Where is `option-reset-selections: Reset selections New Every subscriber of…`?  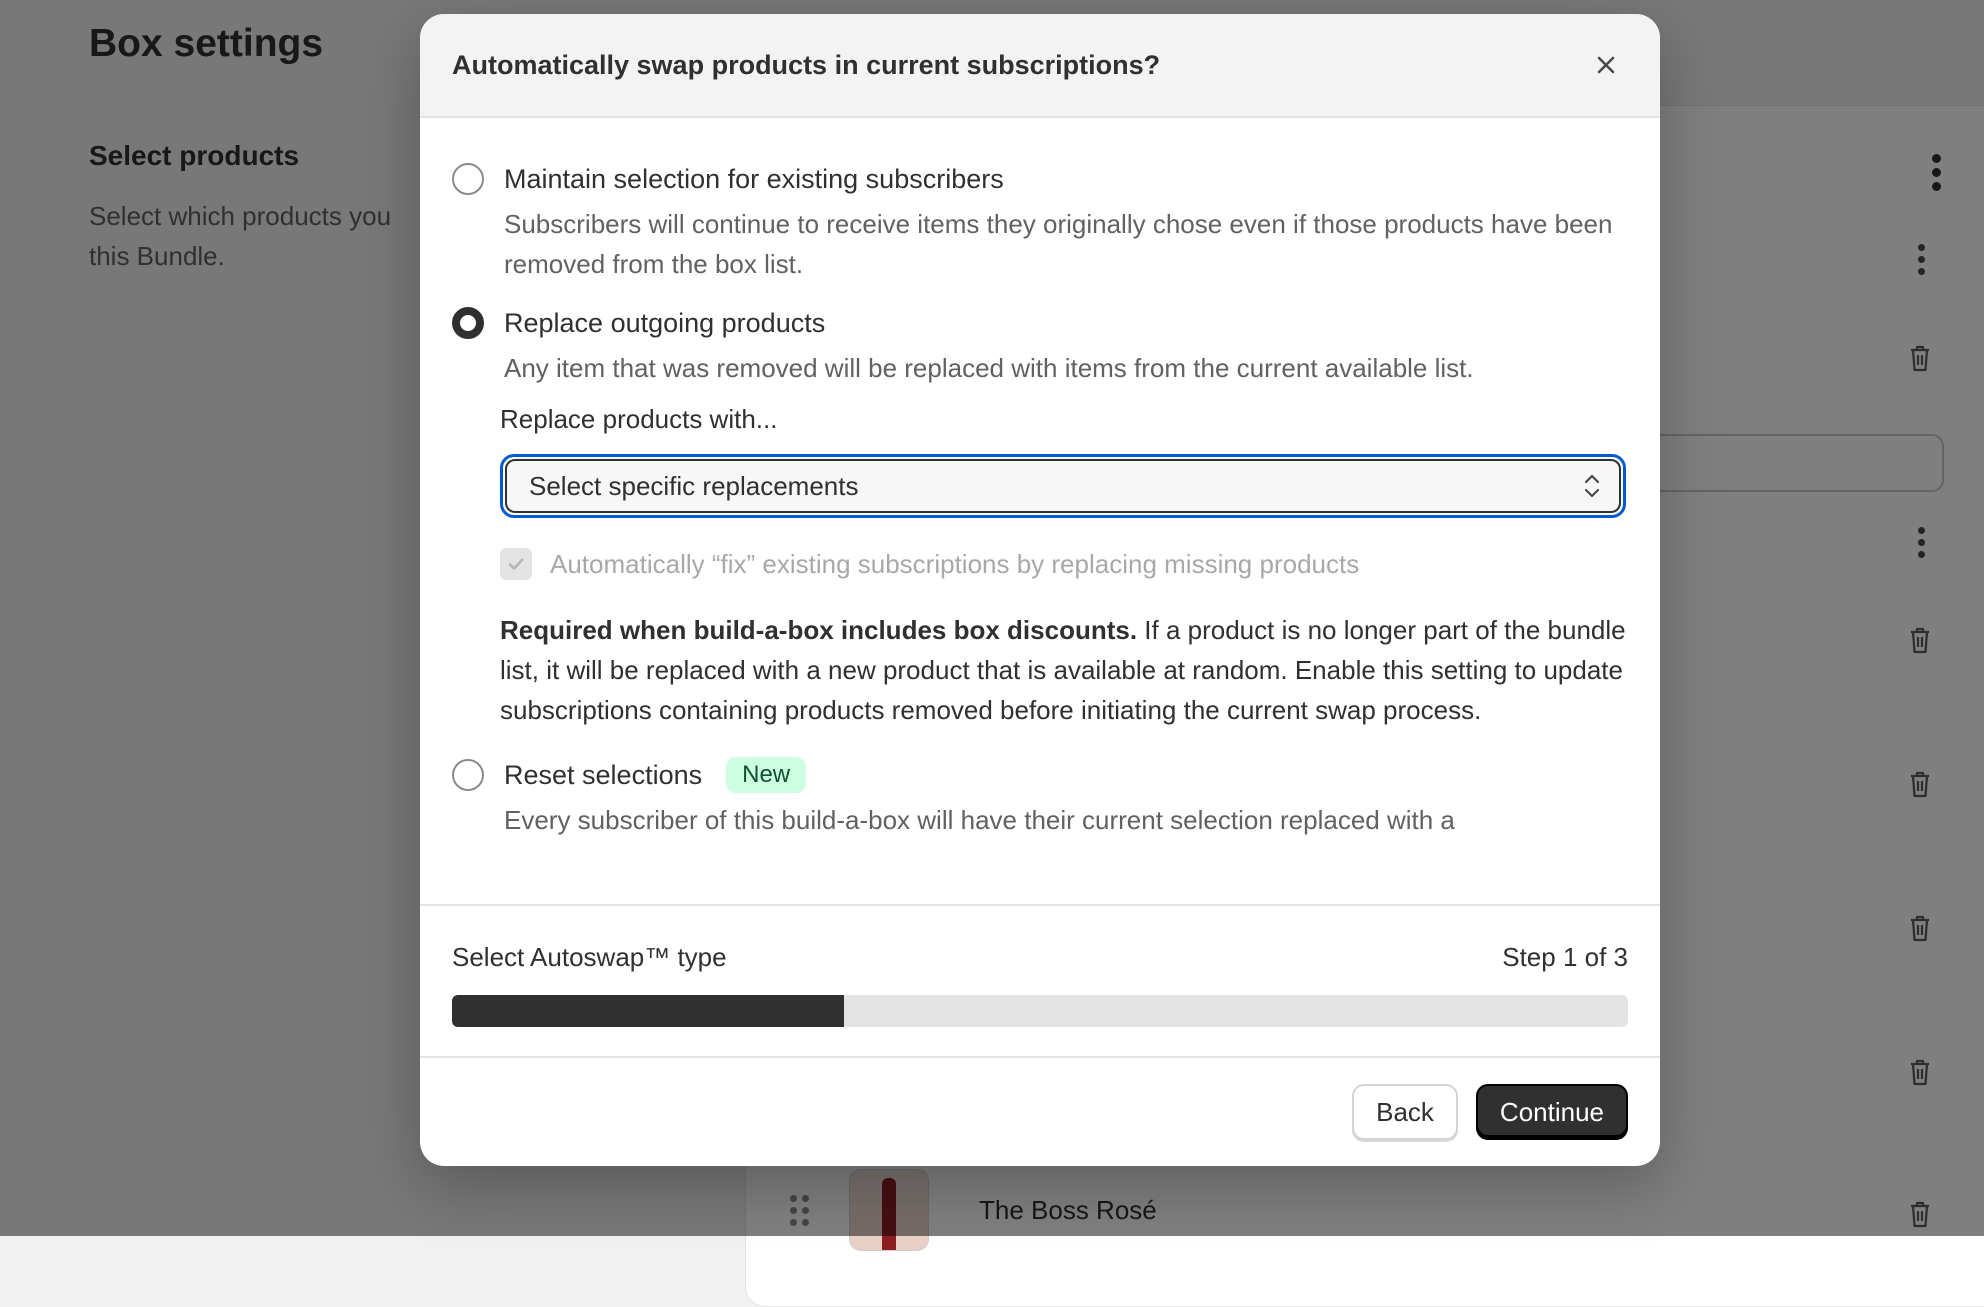 option-reset-selections: Reset selections New Every subscriber of… is located at coordinates (1040, 798).